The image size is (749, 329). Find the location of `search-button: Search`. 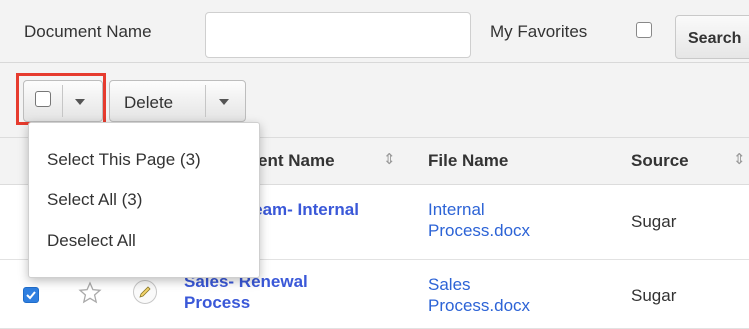

search-button: Search is located at coordinates (712, 37).